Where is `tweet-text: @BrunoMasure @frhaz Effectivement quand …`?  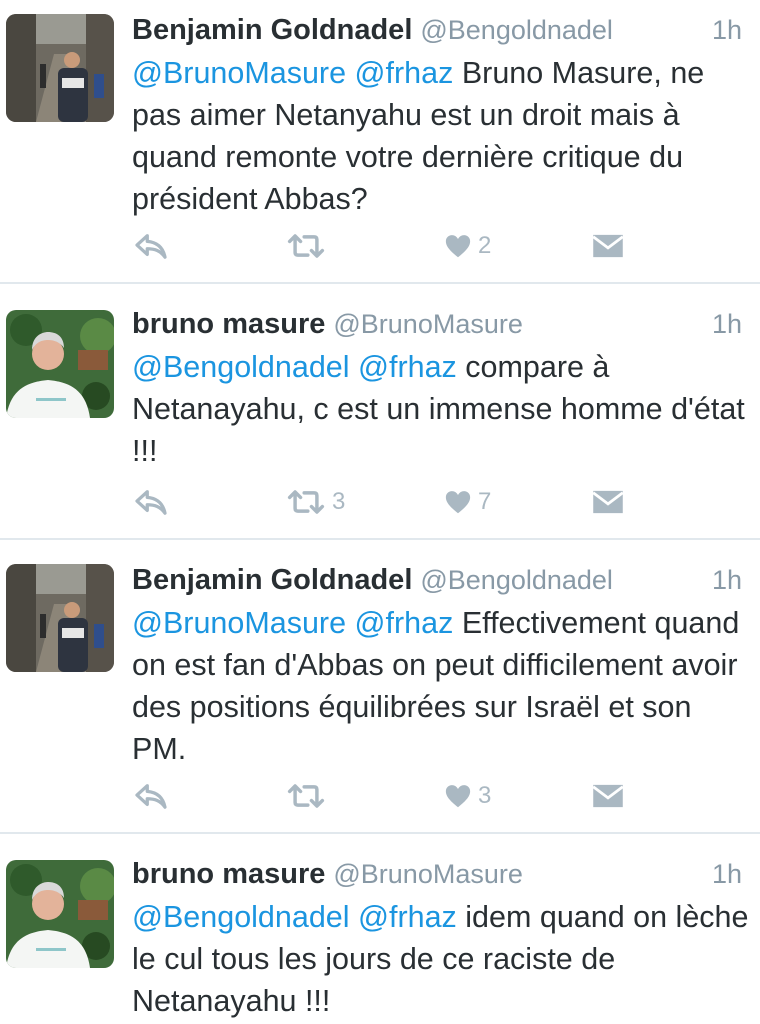 tweet-text: @BrunoMasure @frhaz Effectivement quand … is located at coordinates (442, 686).